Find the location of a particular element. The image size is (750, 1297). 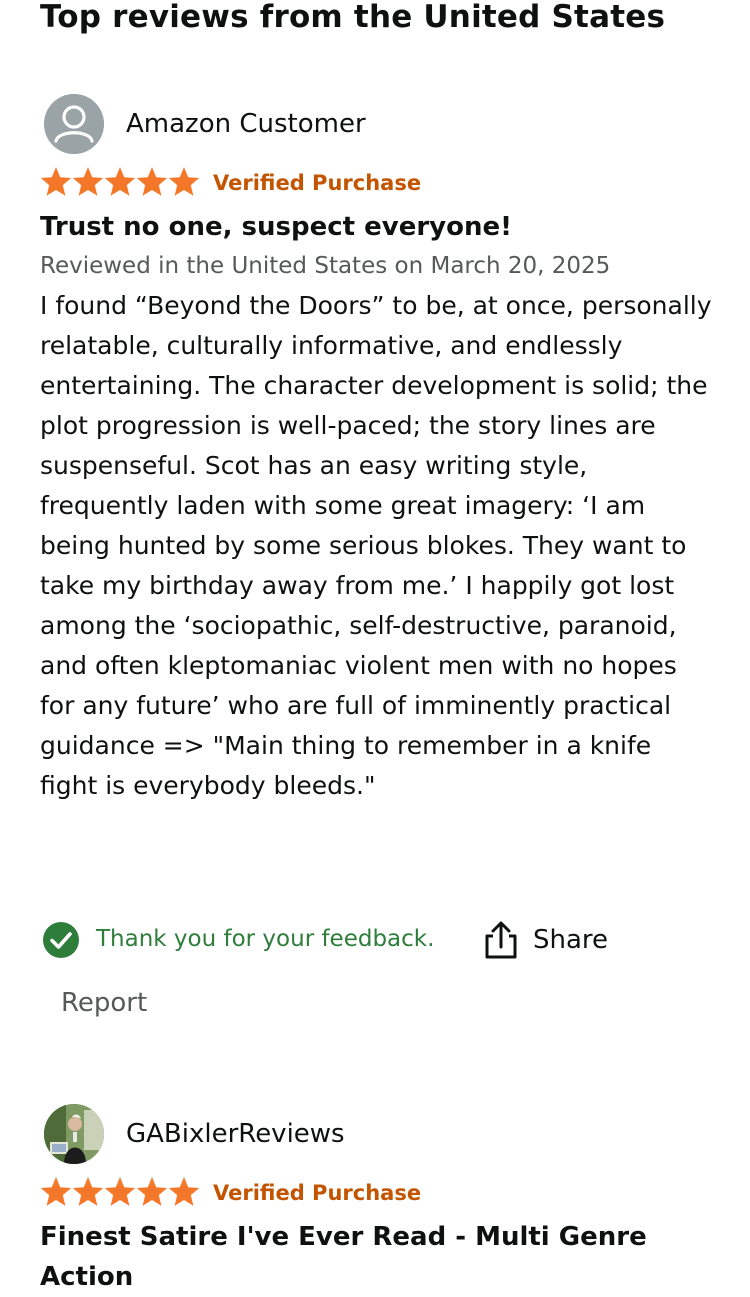

default-profile-icon is located at coordinates (74, 124).